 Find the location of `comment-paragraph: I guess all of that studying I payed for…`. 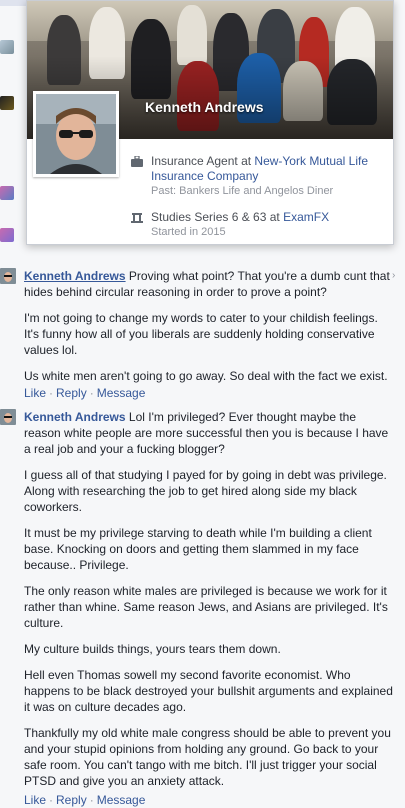

comment-paragraph: I guess all of that studying I payed for… is located at coordinates (205, 491).